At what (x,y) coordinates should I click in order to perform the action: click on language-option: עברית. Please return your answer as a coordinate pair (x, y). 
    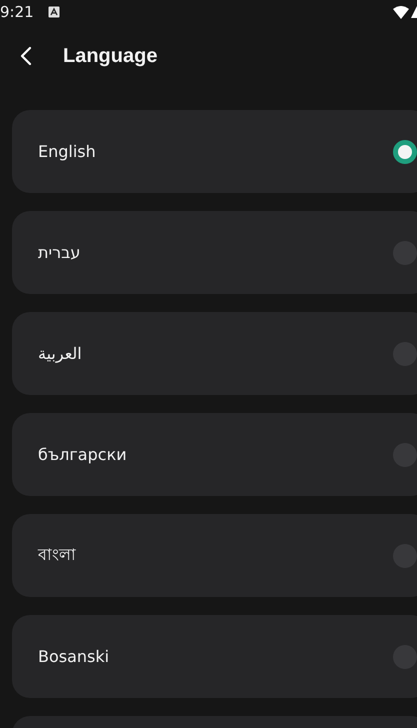
    Looking at the image, I should click on (214, 252).